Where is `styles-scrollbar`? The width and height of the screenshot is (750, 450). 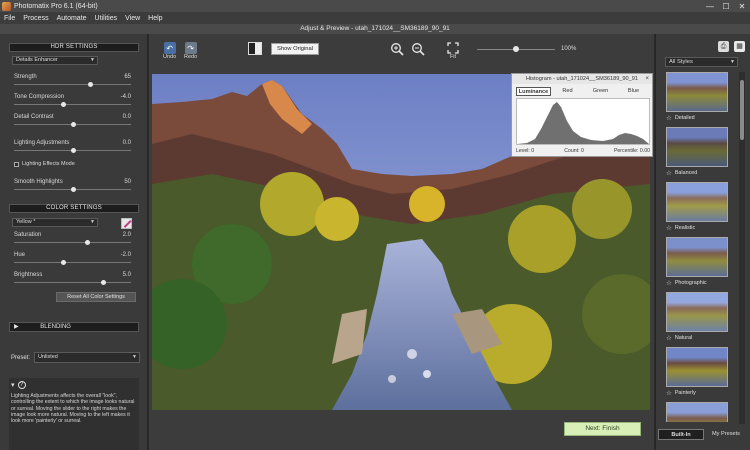 styles-scrollbar is located at coordinates (742, 248).